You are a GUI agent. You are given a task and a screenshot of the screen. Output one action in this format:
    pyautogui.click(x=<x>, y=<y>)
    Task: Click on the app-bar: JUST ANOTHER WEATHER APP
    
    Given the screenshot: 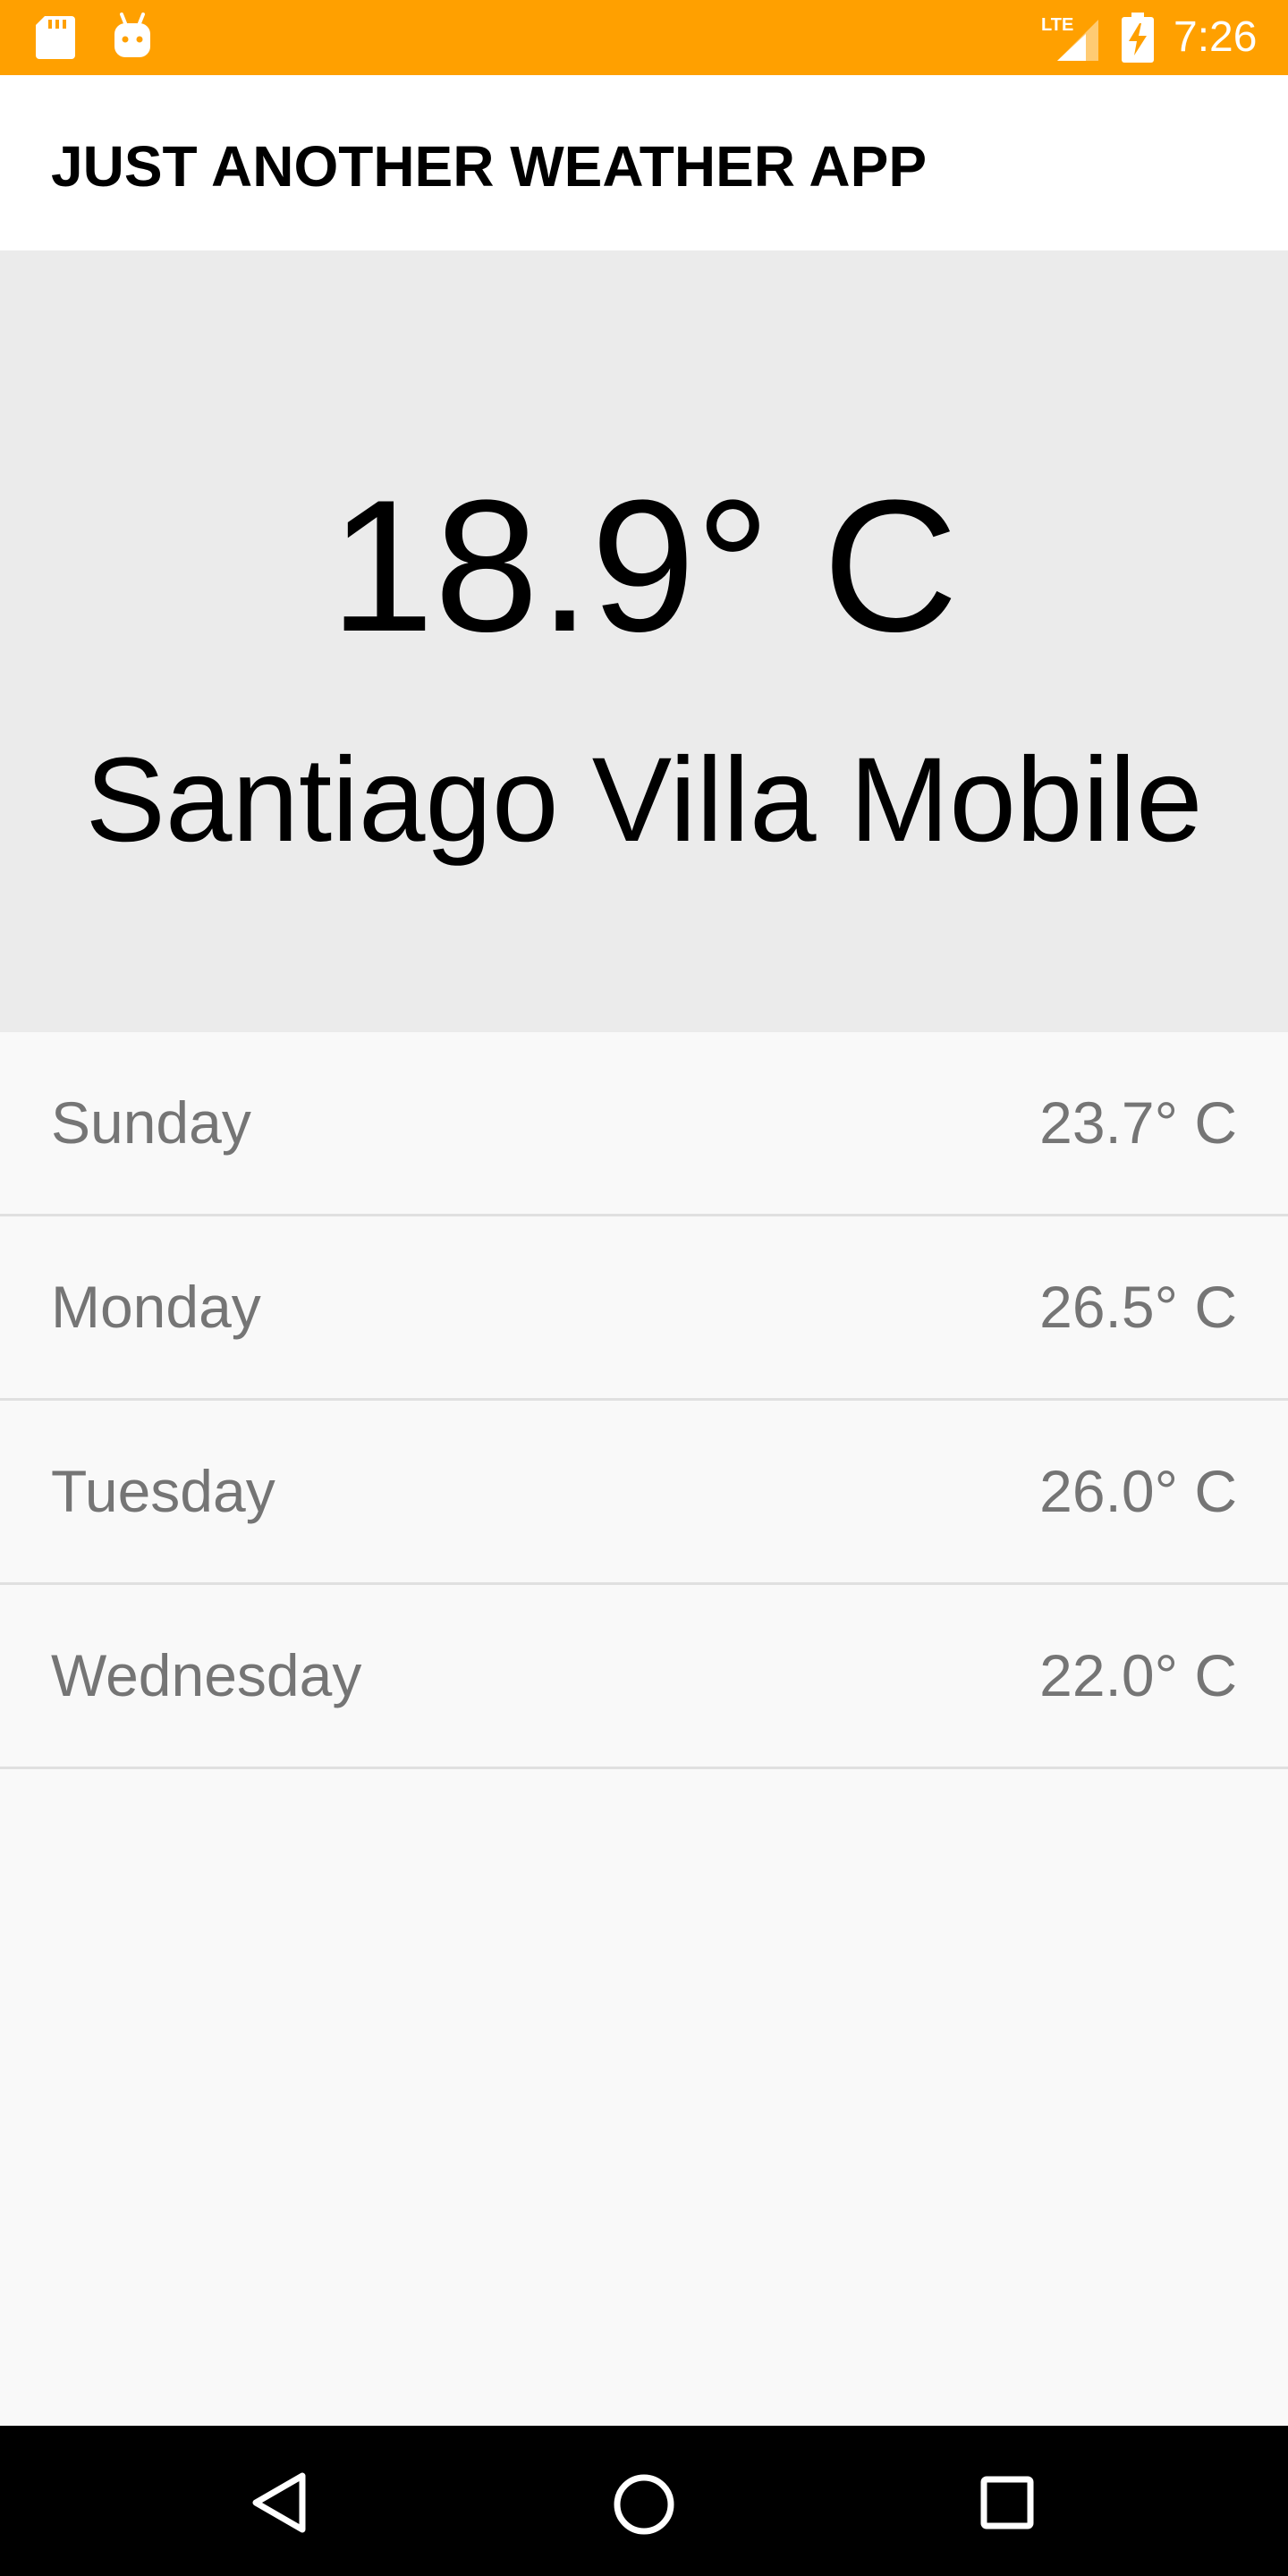 What is the action you would take?
    pyautogui.click(x=644, y=162)
    